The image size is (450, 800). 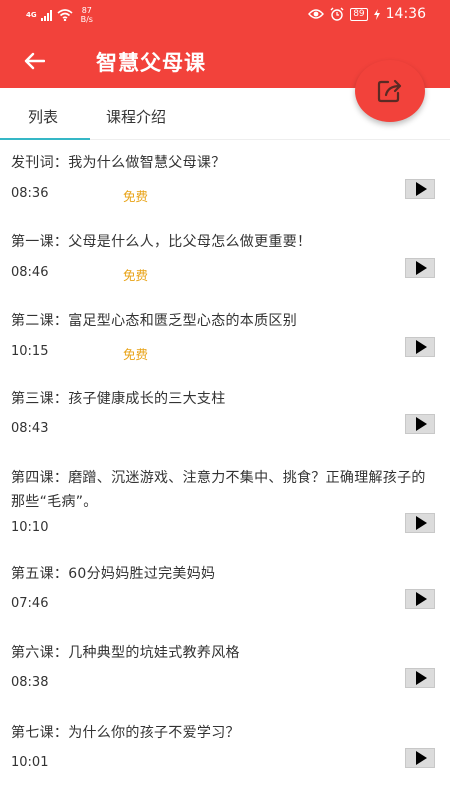 I want to click on lesson-title: 第一课：父母是什么人，比父母怎么做更重要！, so click(x=161, y=242).